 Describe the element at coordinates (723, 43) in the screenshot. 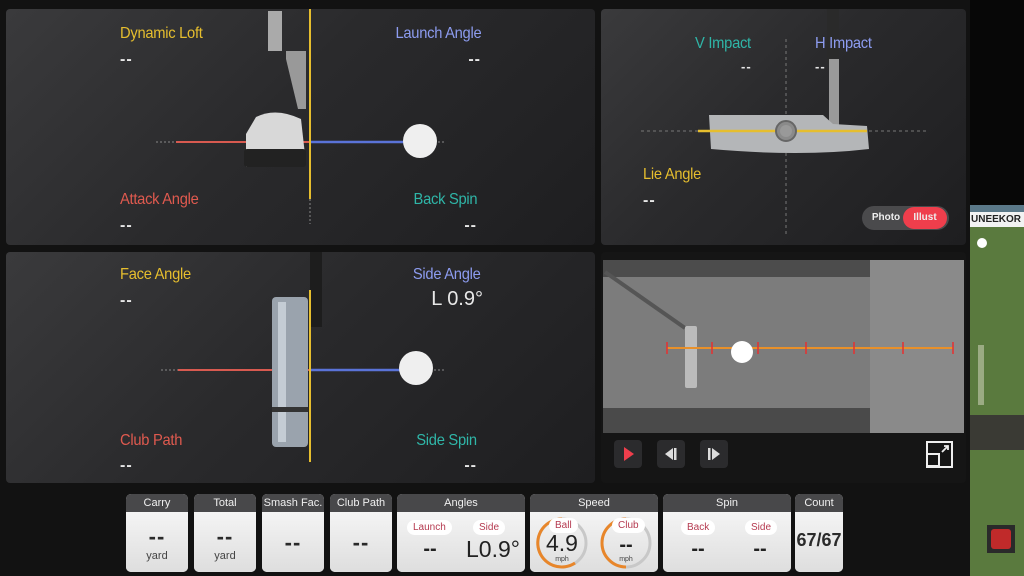

I see `v-impact-label: V Impact` at that location.